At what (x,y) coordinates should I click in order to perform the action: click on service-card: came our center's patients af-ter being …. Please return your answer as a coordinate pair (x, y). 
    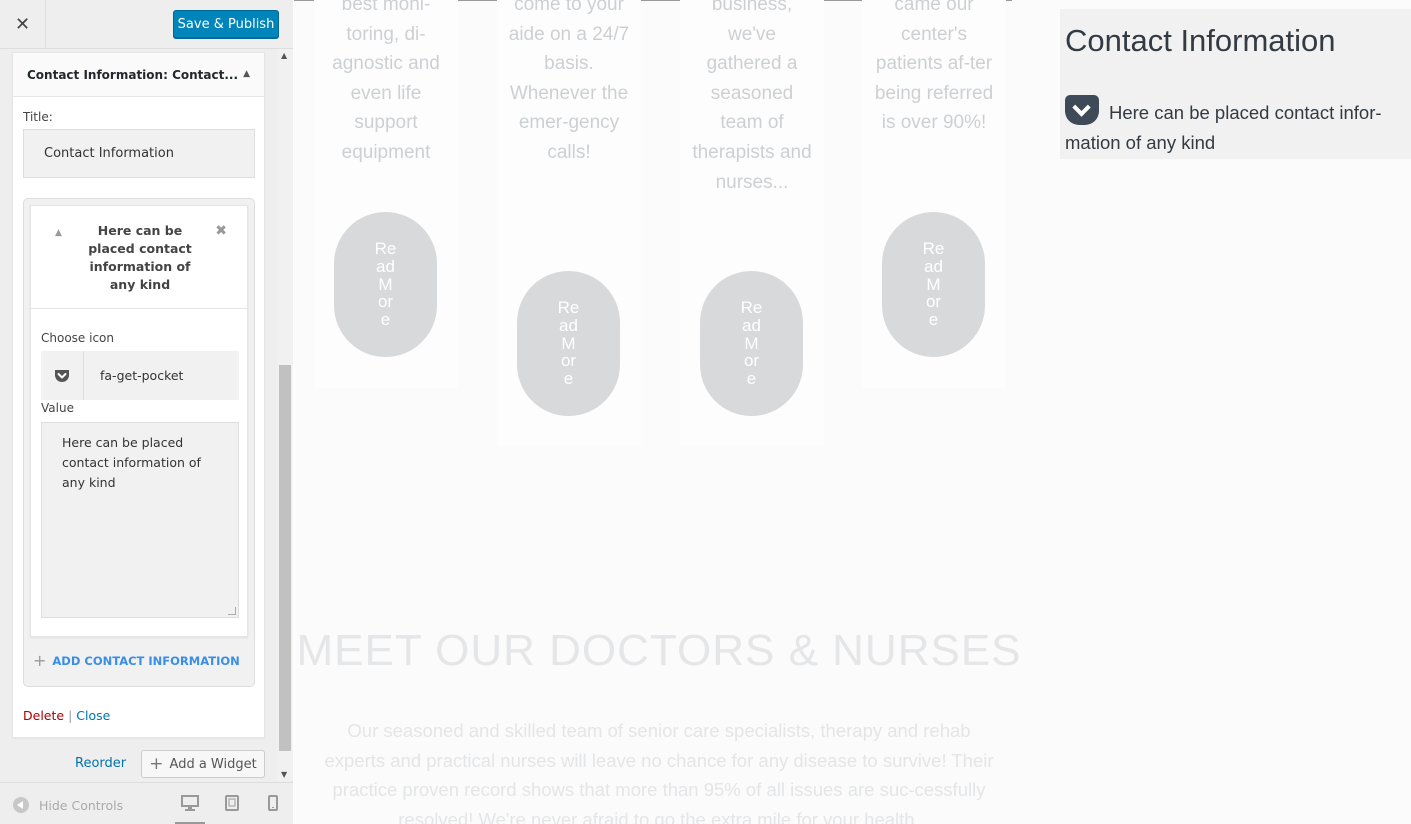
    Looking at the image, I should click on (934, 194).